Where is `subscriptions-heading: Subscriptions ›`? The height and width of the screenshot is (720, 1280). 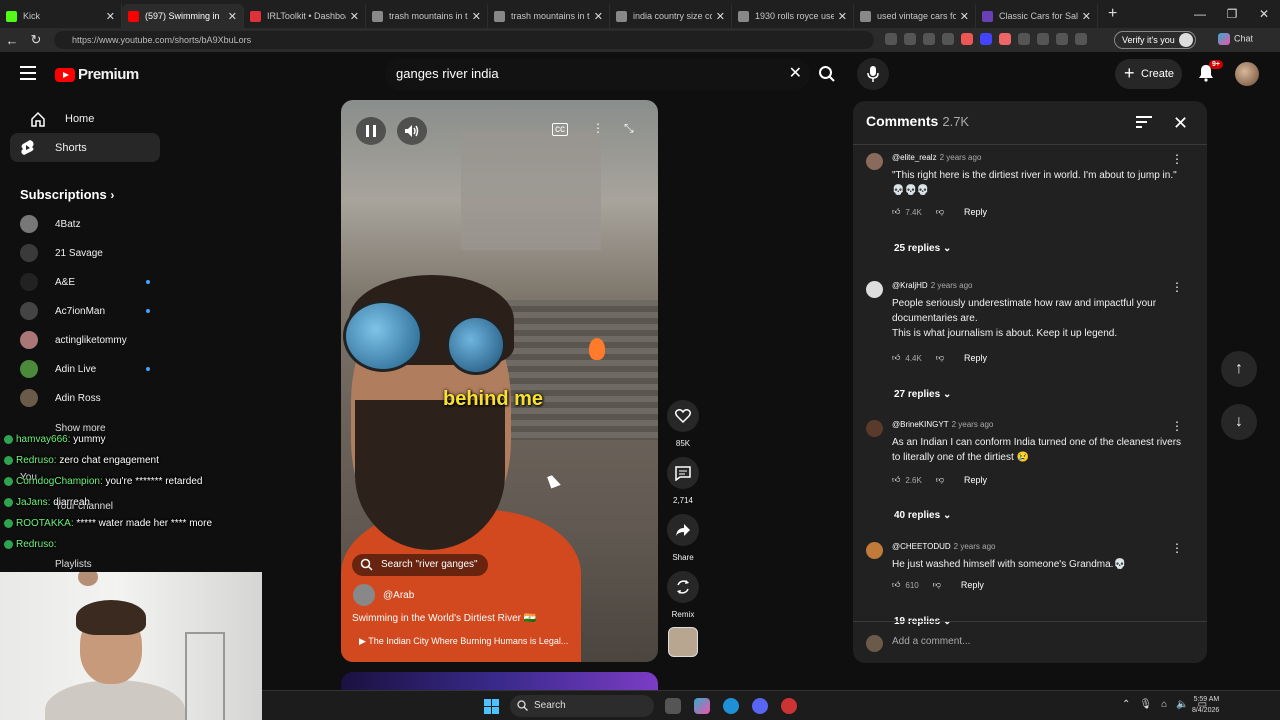 subscriptions-heading: Subscriptions › is located at coordinates (67, 194).